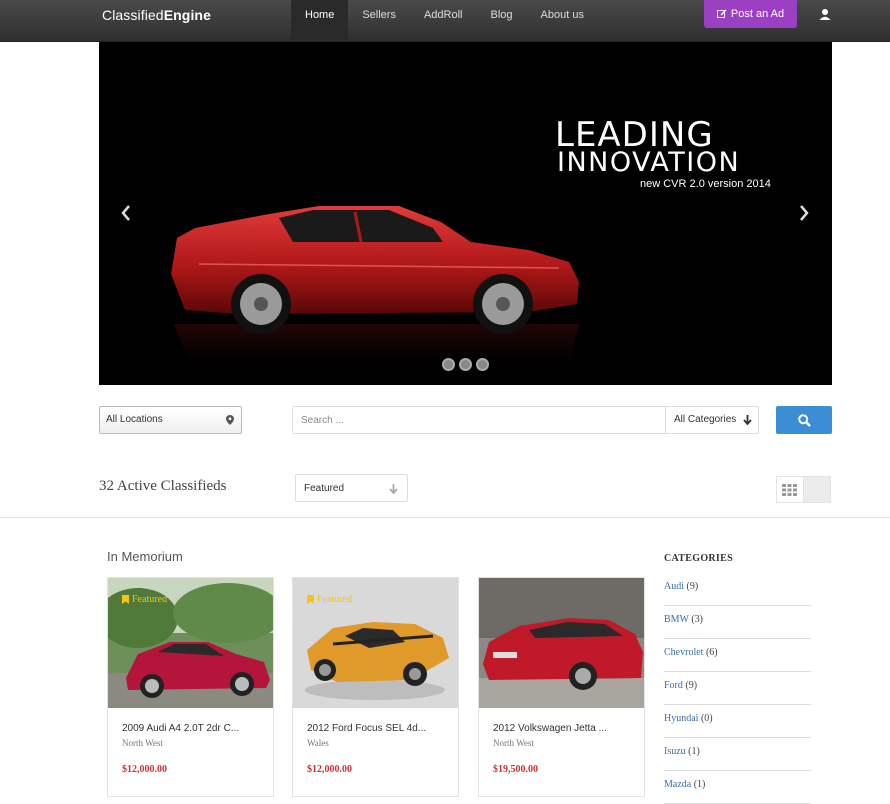 The image size is (890, 804). What do you see at coordinates (379, 20) in the screenshot?
I see `nav-sellers: Sellers` at bounding box center [379, 20].